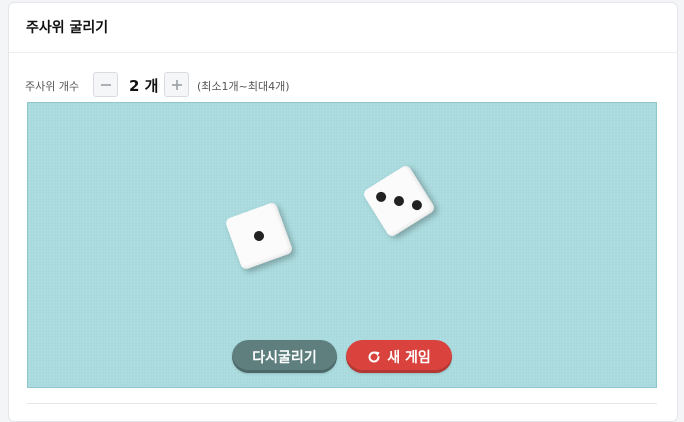 The width and height of the screenshot is (684, 422). I want to click on dice-count-label: 주사위 개수, so click(52, 86).